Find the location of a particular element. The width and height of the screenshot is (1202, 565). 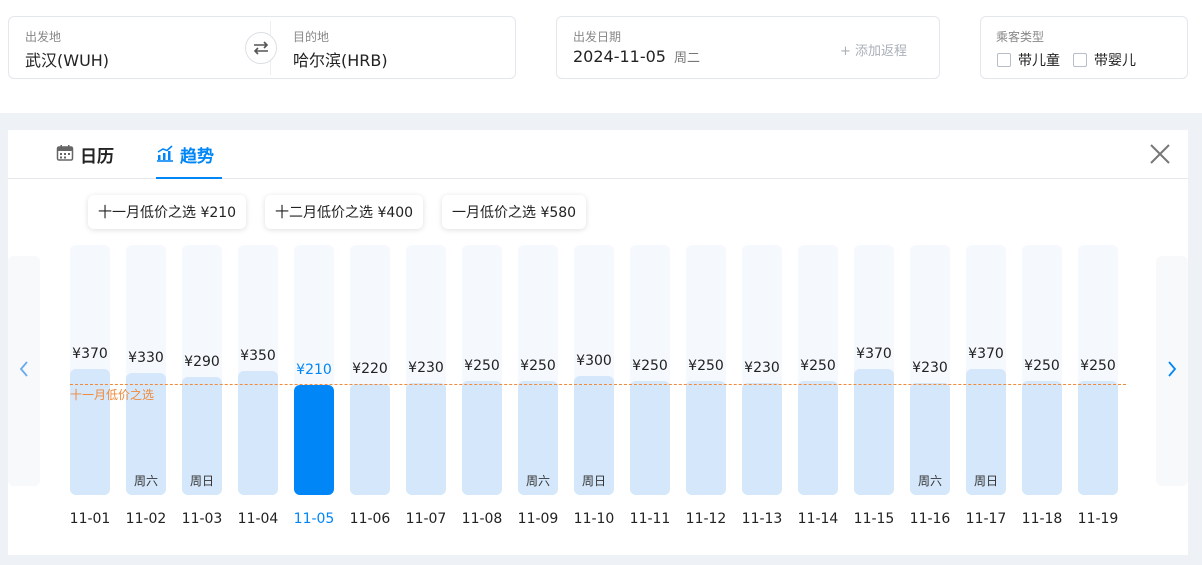

date-label: 11-19 is located at coordinates (1098, 519).